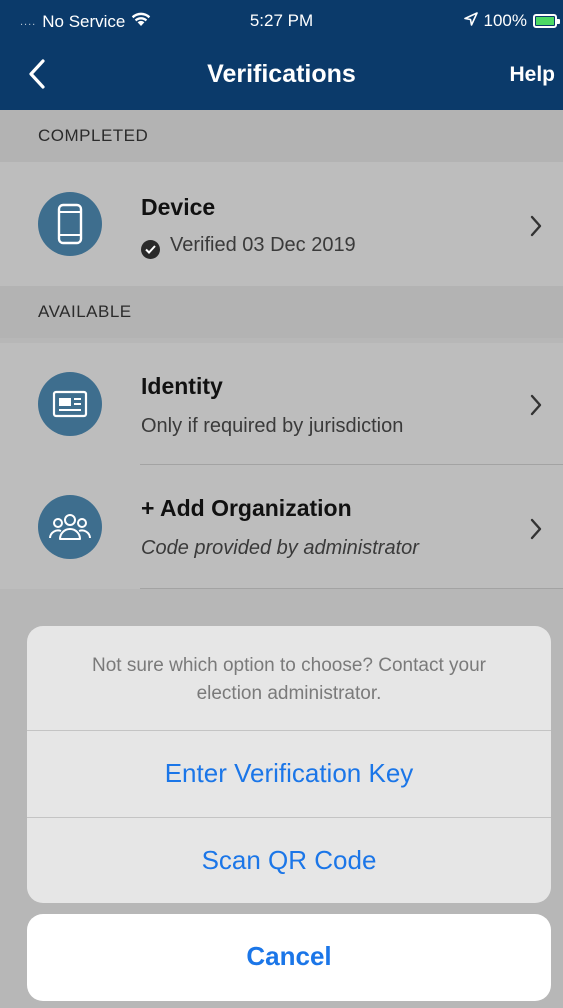 Image resolution: width=563 pixels, height=1008 pixels. Describe the element at coordinates (263, 245) in the screenshot. I see `device-status-text: Verified 03 Dec 2019` at that location.